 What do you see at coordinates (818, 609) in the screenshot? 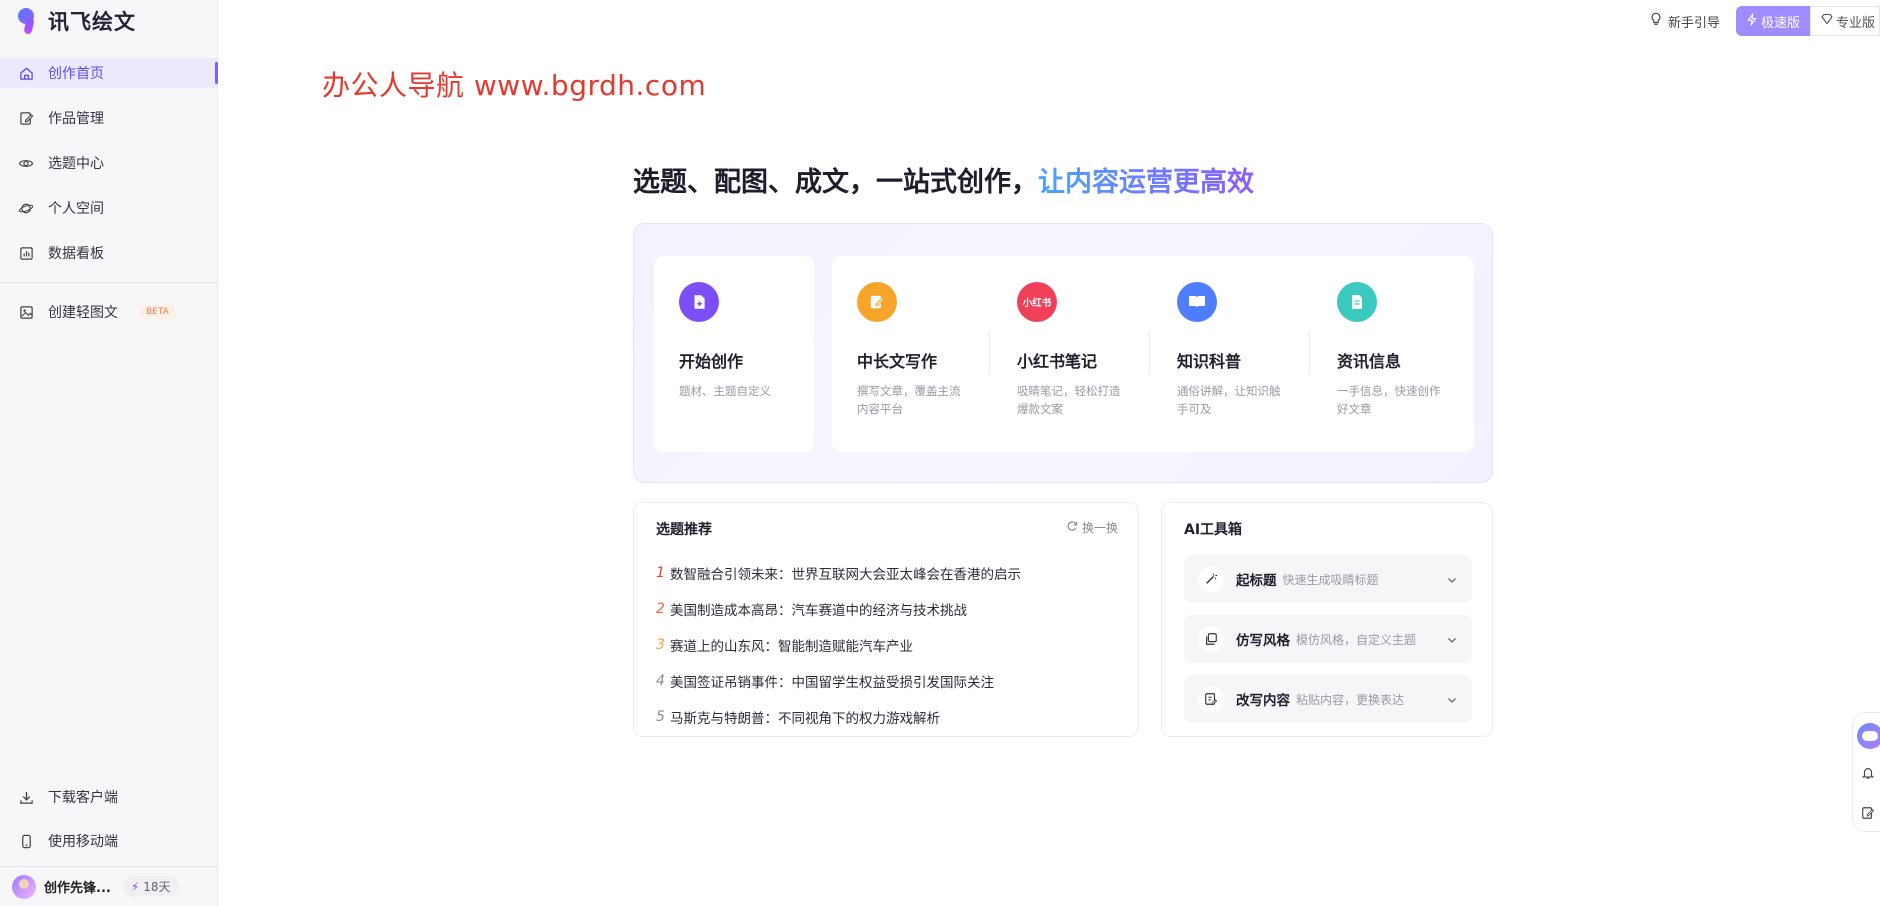
I see `topic-text: 美国制造成本高昂：汽车赛道中的经济与技术挑战` at bounding box center [818, 609].